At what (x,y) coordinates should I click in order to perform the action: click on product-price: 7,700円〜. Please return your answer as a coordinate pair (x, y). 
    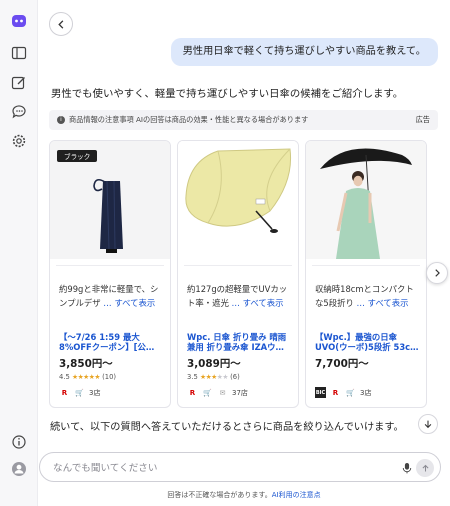
    Looking at the image, I should click on (342, 364).